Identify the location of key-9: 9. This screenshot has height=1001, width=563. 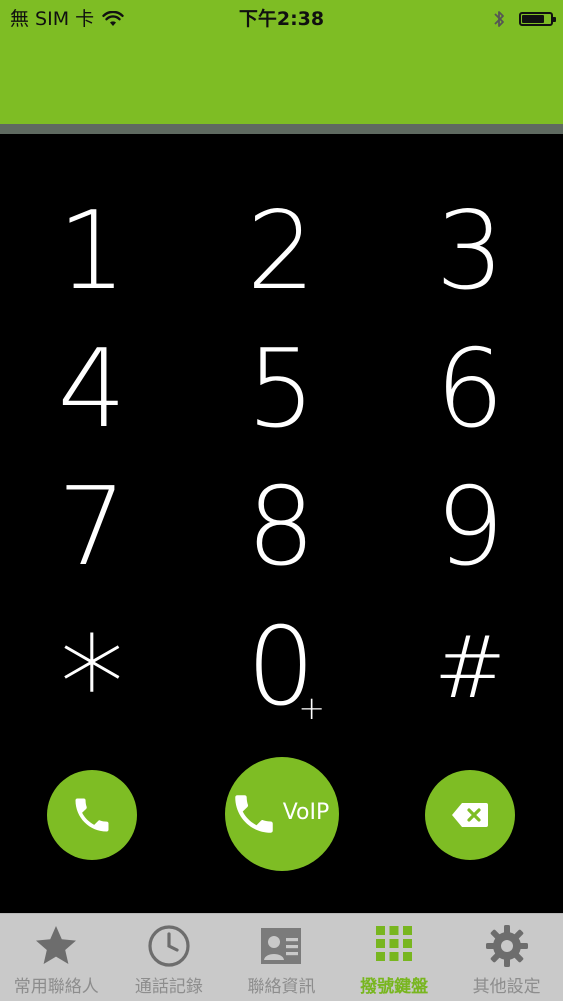
(470, 528).